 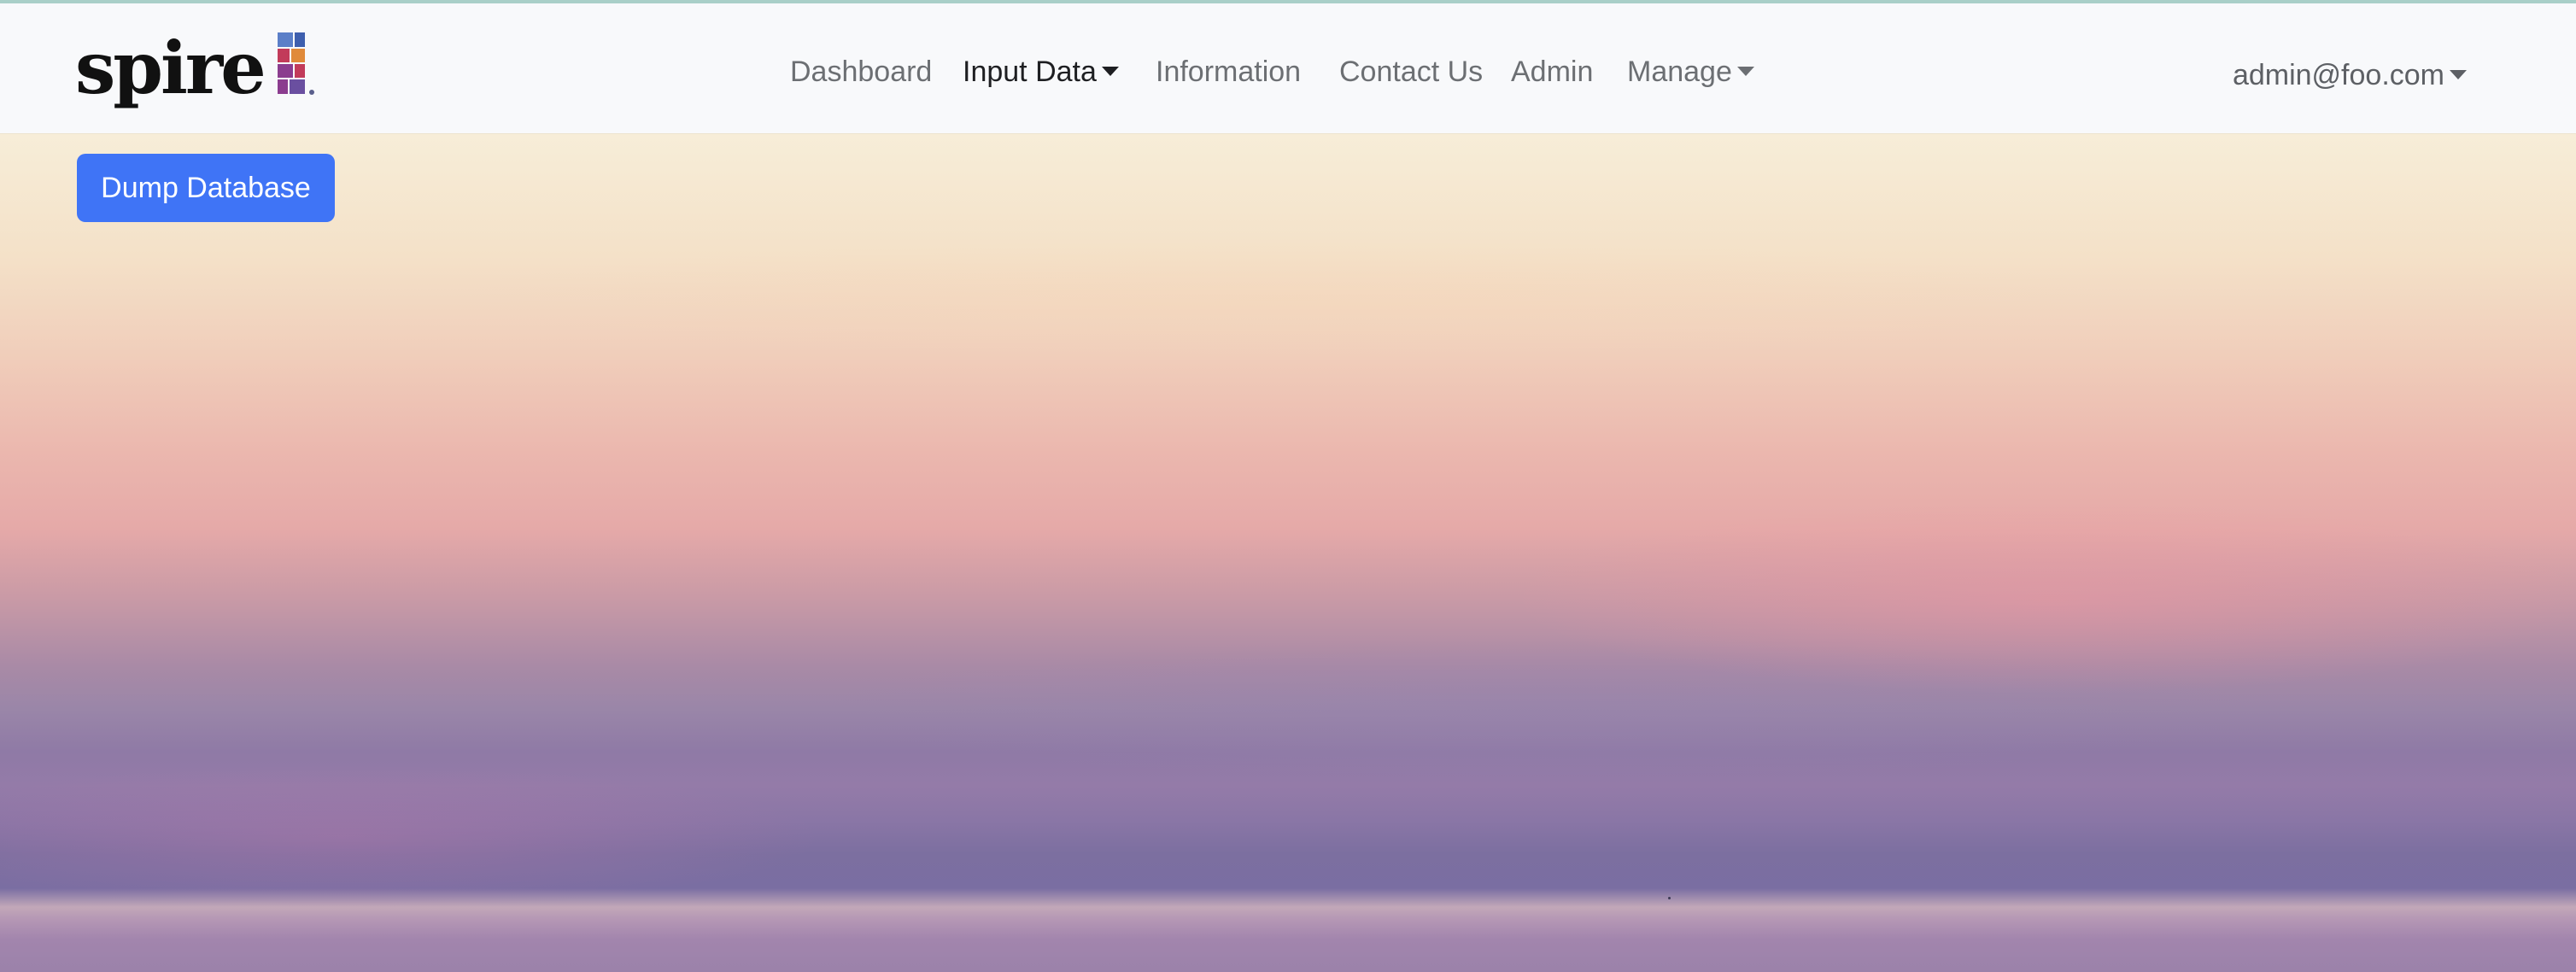 I want to click on nav-contact-us-label: Contact Us, so click(x=1411, y=72).